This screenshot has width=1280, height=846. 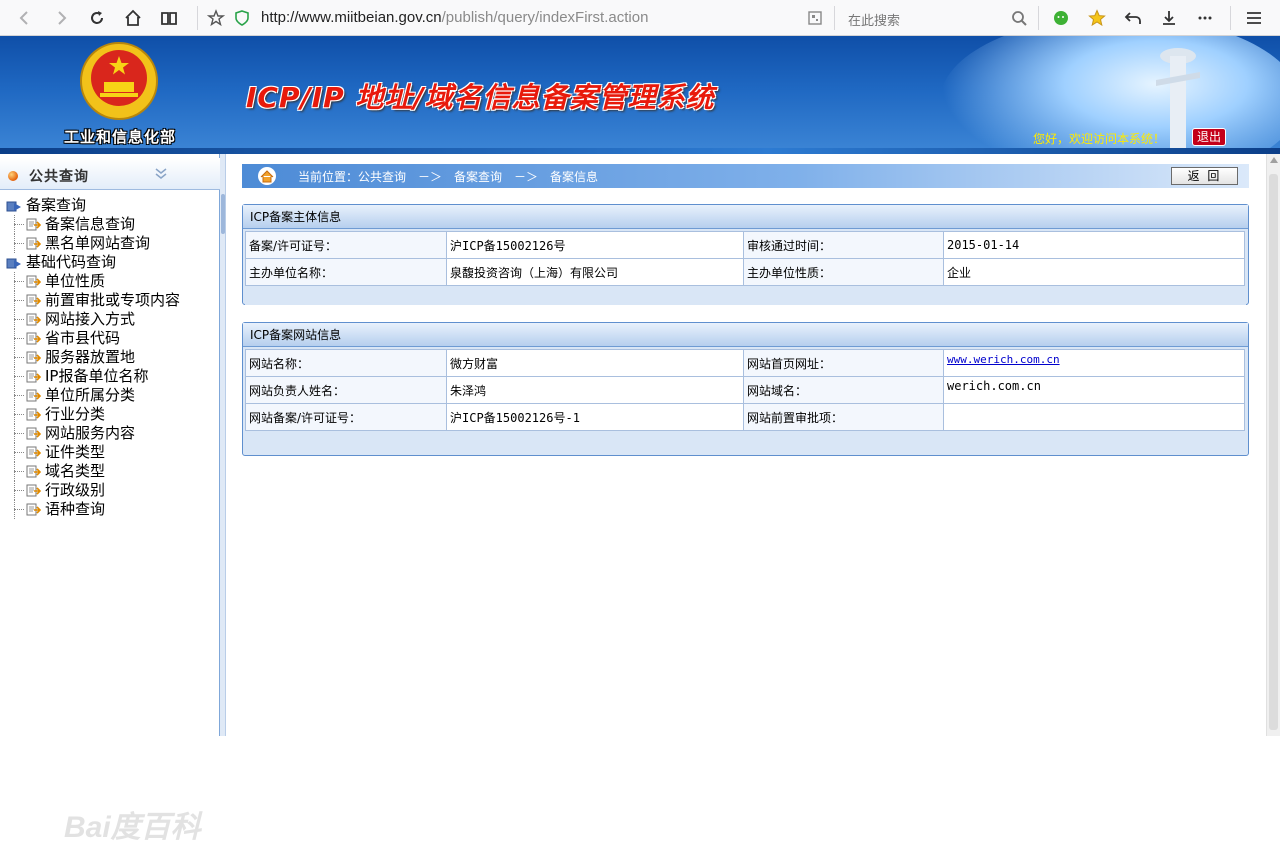 What do you see at coordinates (56, 205) in the screenshot?
I see `tree-item-label: 备案查询` at bounding box center [56, 205].